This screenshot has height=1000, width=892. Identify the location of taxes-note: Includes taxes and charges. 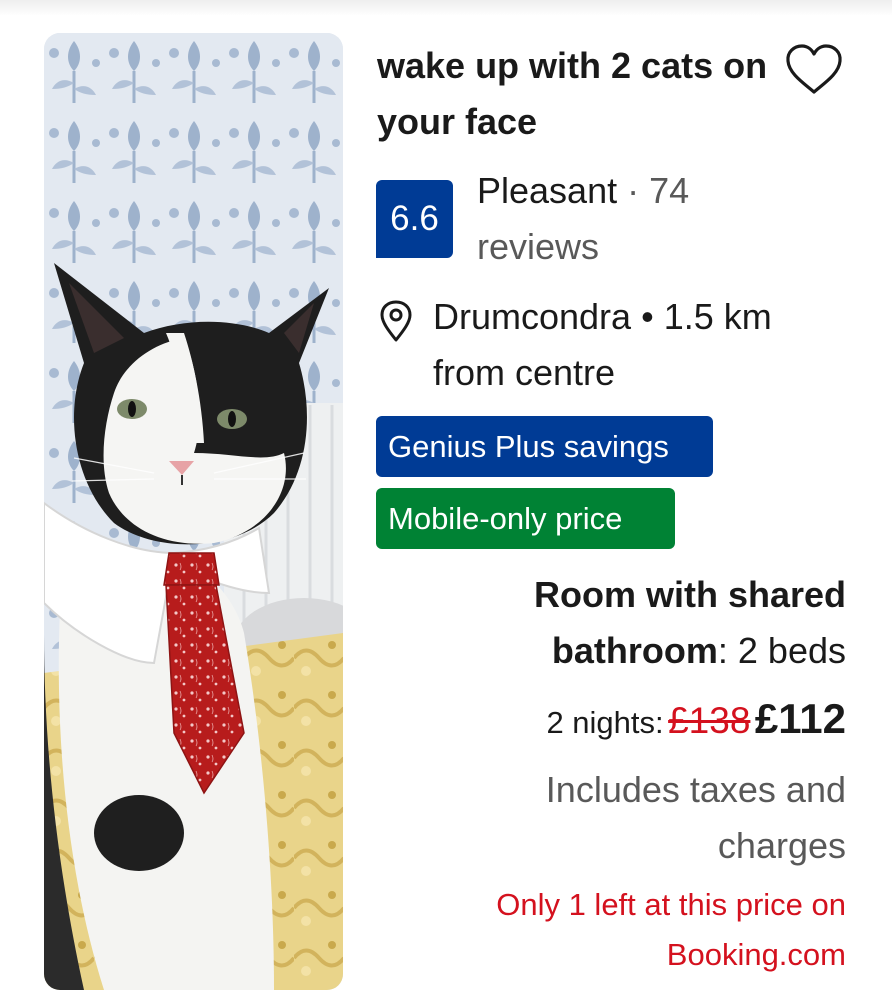
(695, 817).